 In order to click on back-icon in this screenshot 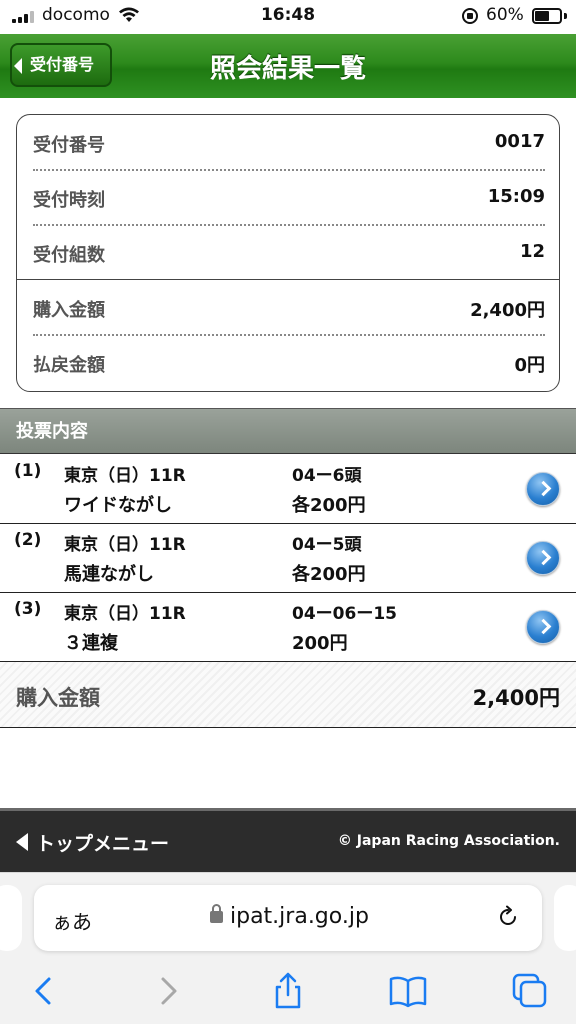, I will do `click(44, 991)`.